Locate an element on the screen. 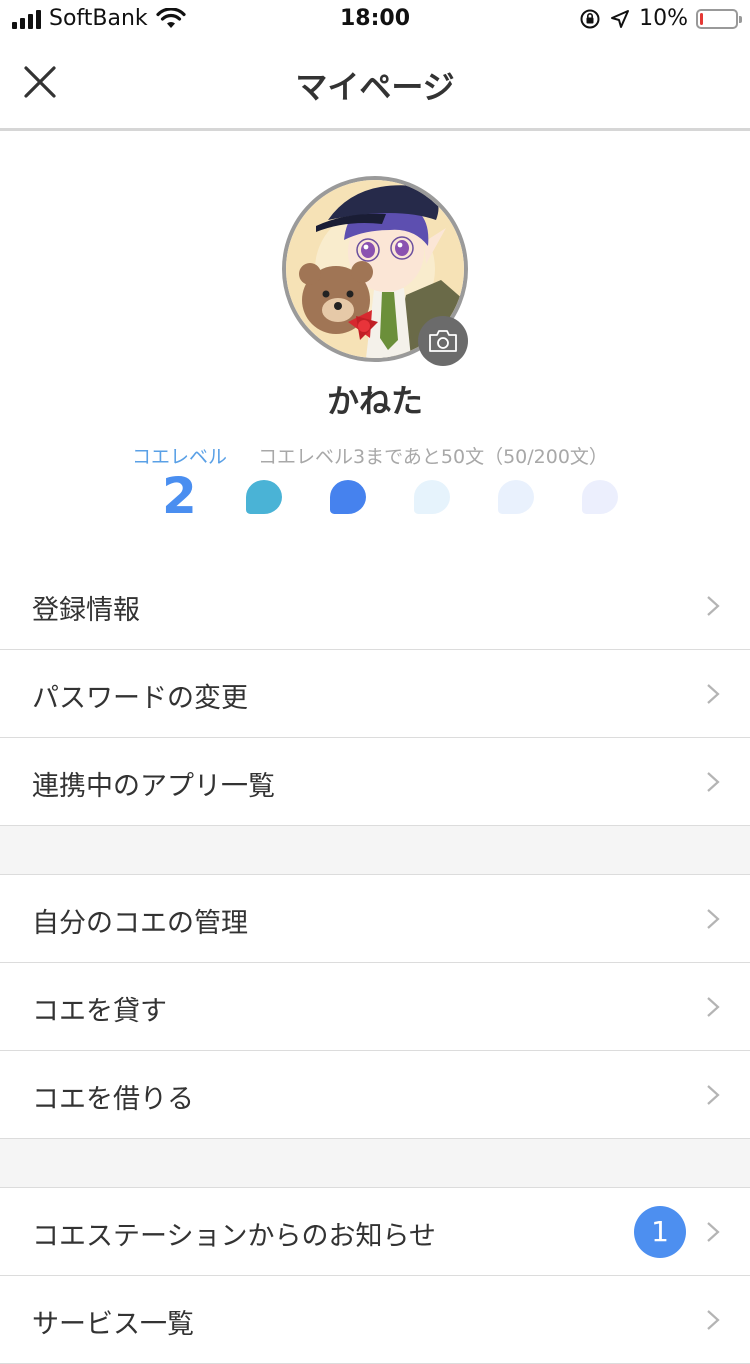 Image resolution: width=750 pixels, height=1364 pixels. battery-icon is located at coordinates (719, 18).